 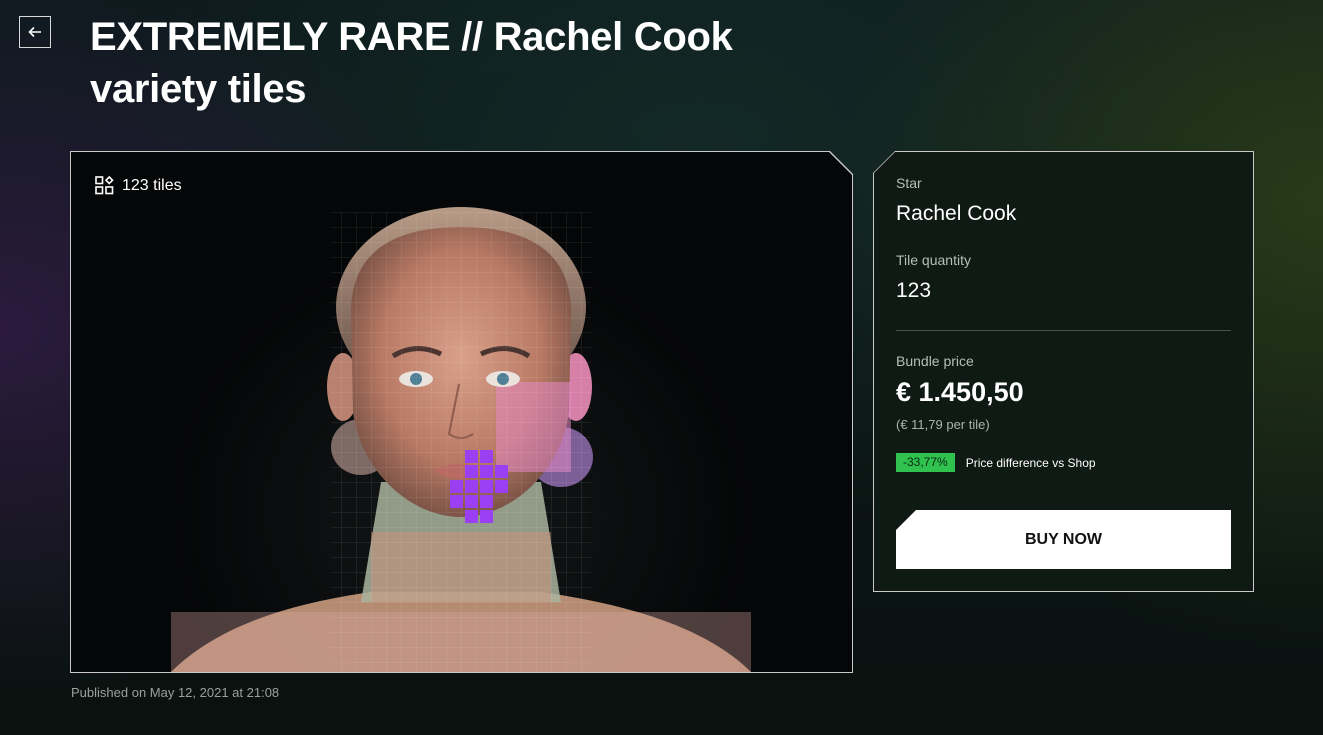 I want to click on star-label: Star, so click(x=909, y=183).